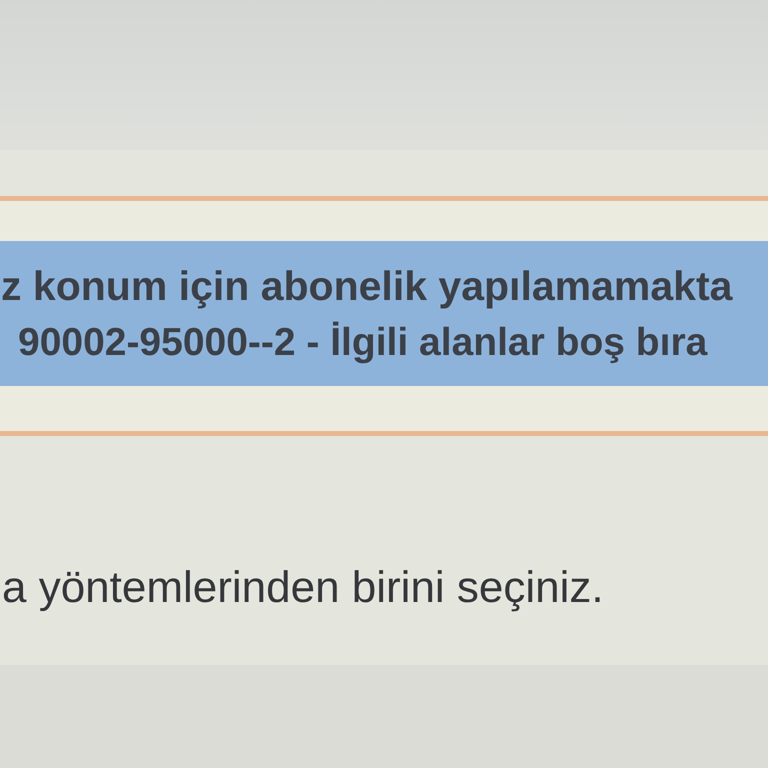 The height and width of the screenshot is (768, 768). I want to click on alert-message-line: z konum için abonelik yapılamamakta, so click(366, 286).